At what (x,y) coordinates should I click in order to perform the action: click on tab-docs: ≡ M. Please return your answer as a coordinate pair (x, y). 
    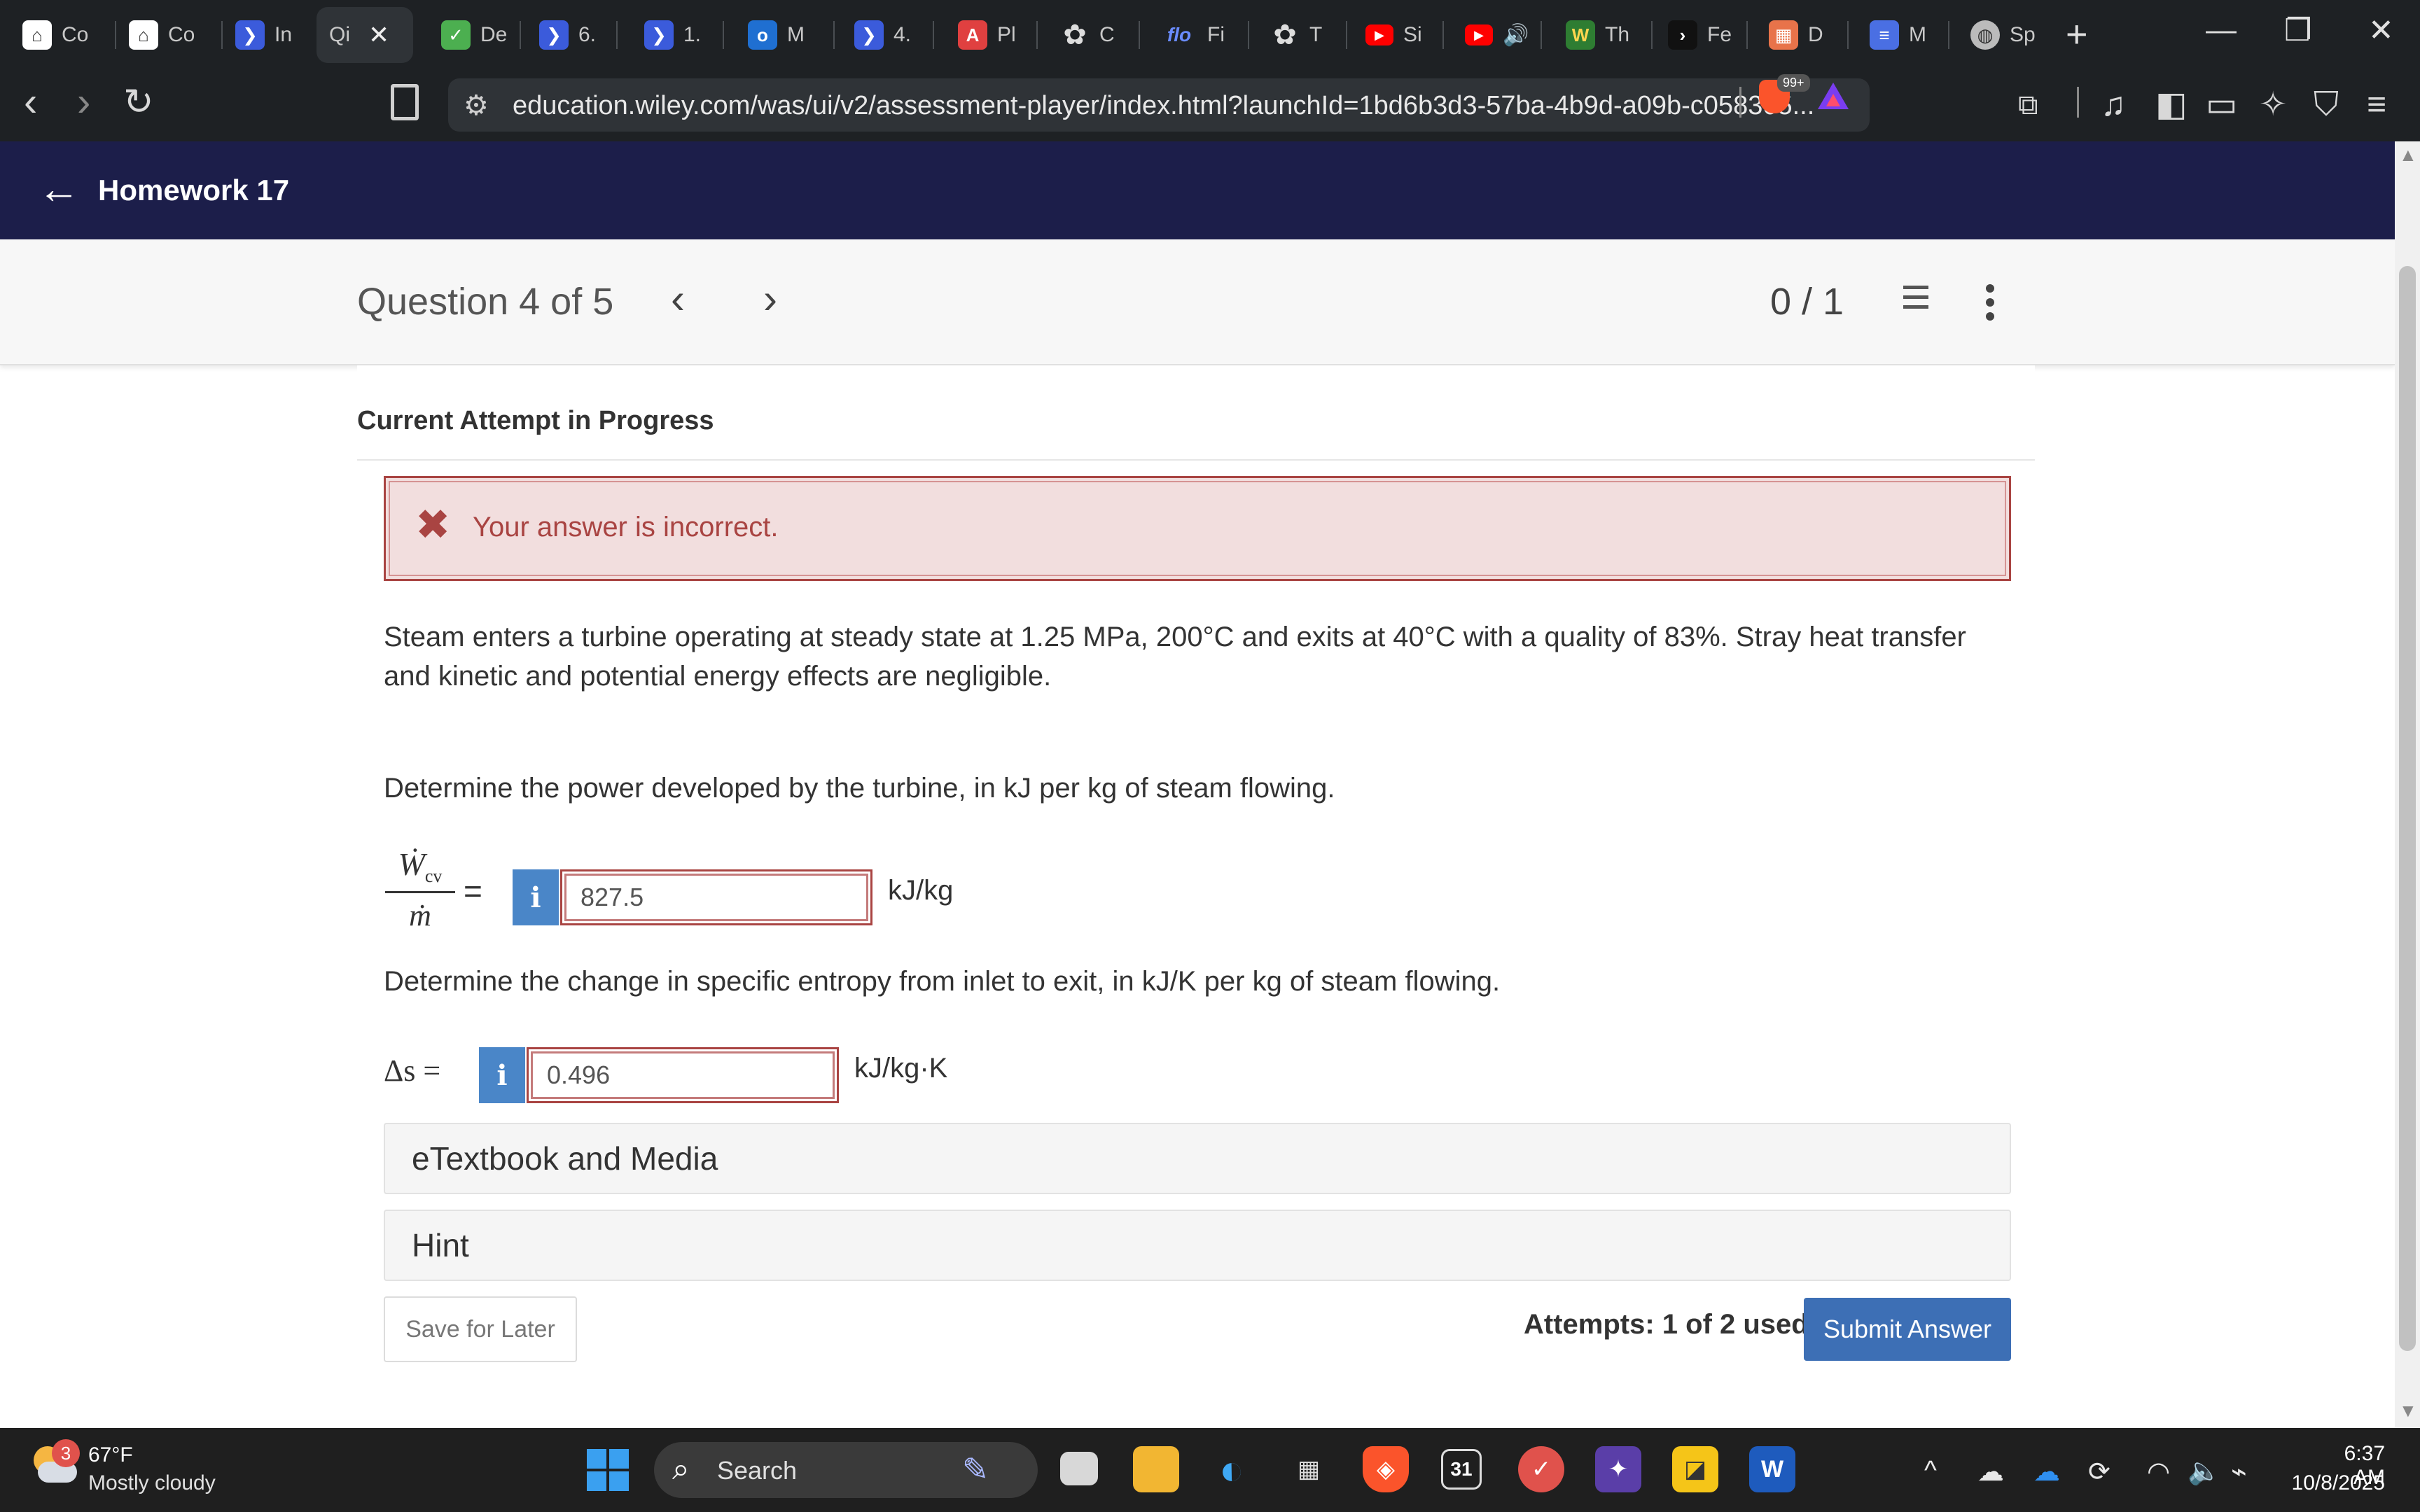
    Looking at the image, I should click on (1899, 35).